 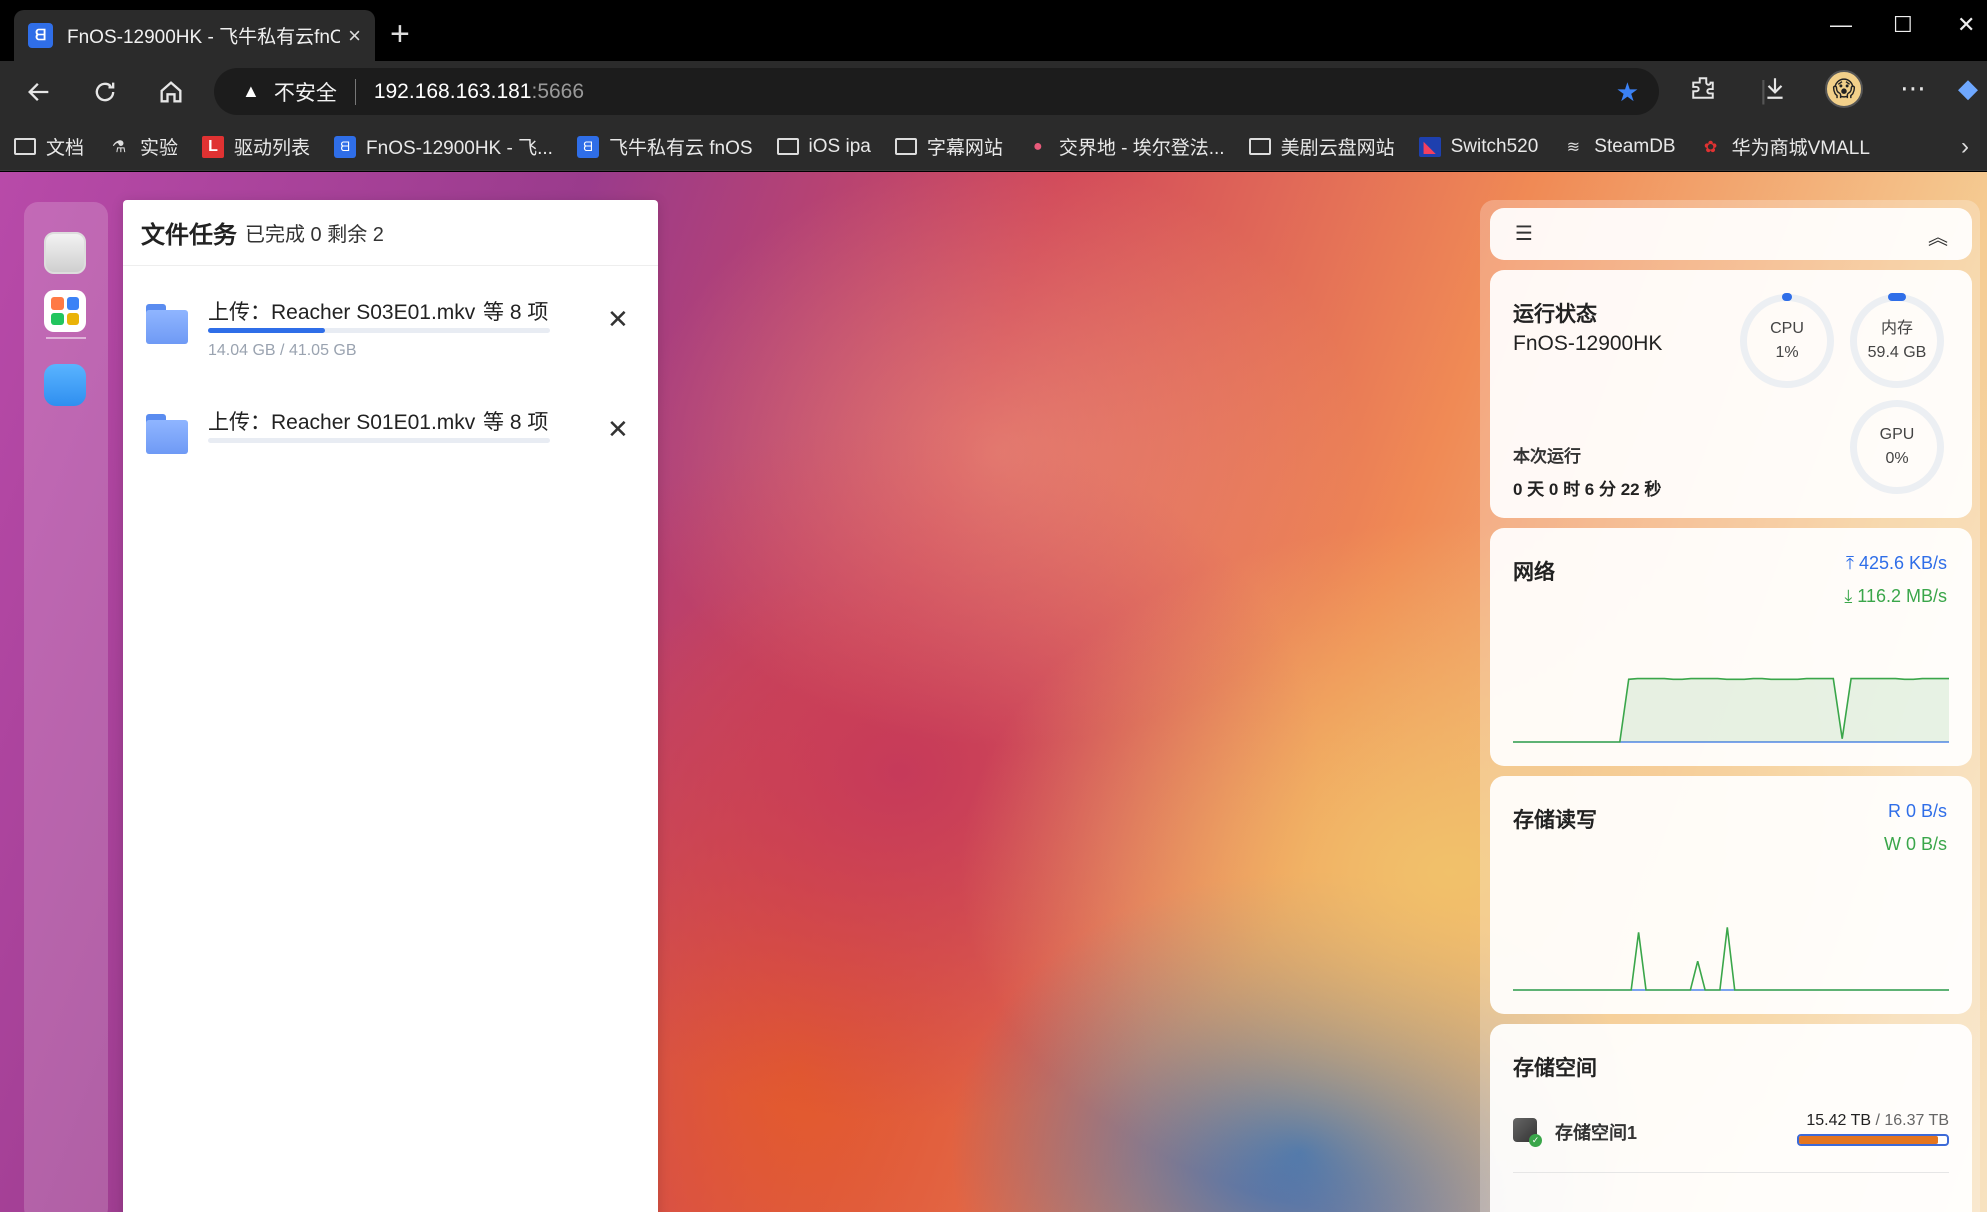 I want to click on tab-title: FnOS-12900HK - 飞牛私有云fnOS, so click(x=204, y=37).